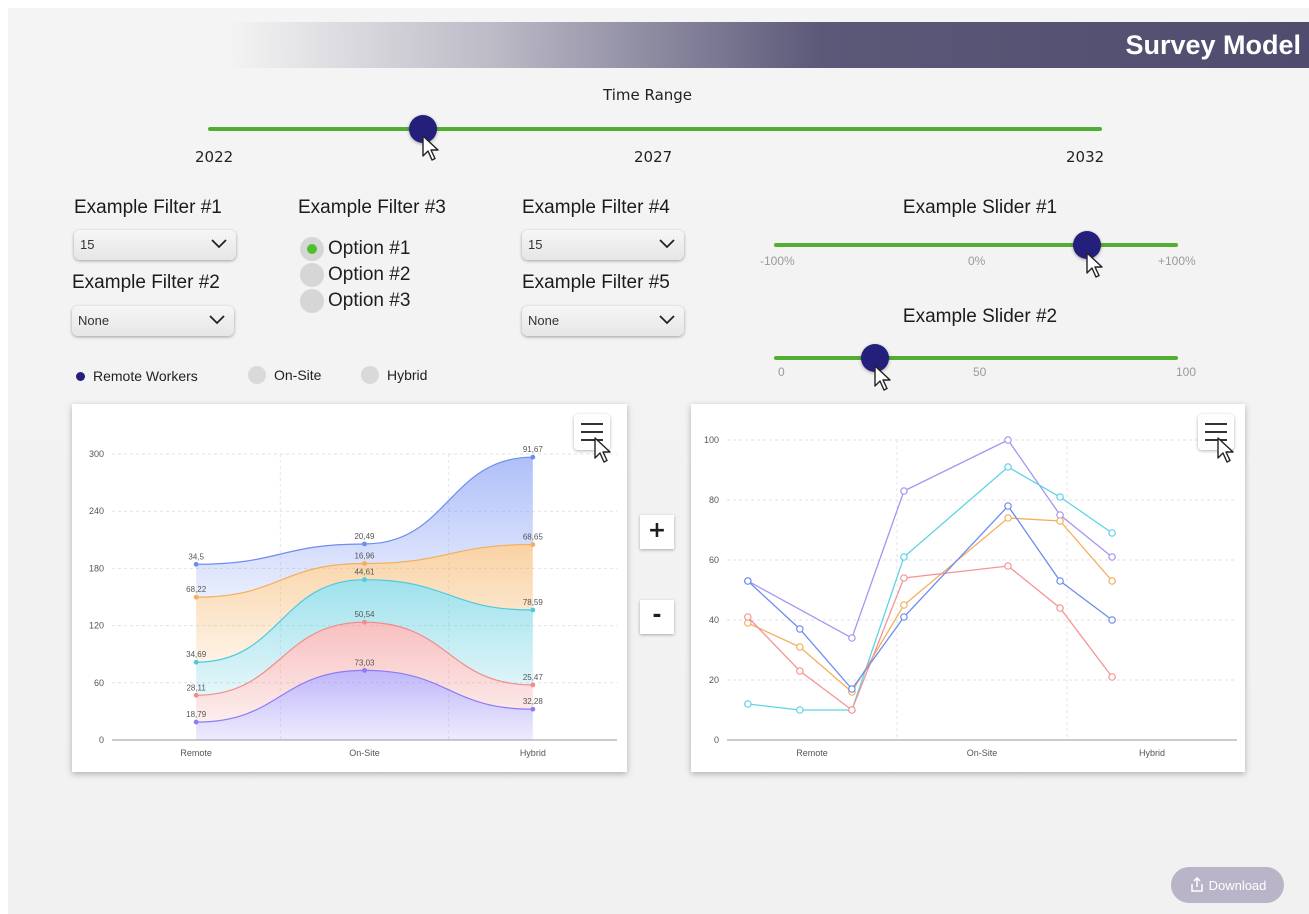 This screenshot has width=1309, height=914. I want to click on y-tick-label: 60, so click(714, 560).